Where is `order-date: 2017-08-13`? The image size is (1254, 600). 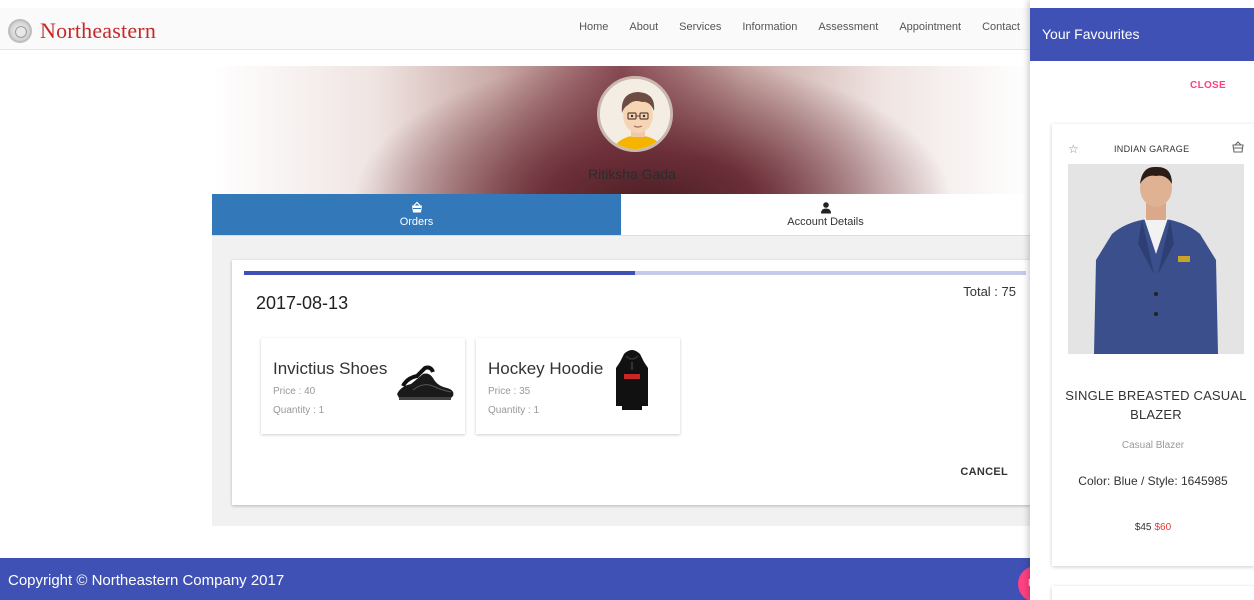
order-date: 2017-08-13 is located at coordinates (302, 303).